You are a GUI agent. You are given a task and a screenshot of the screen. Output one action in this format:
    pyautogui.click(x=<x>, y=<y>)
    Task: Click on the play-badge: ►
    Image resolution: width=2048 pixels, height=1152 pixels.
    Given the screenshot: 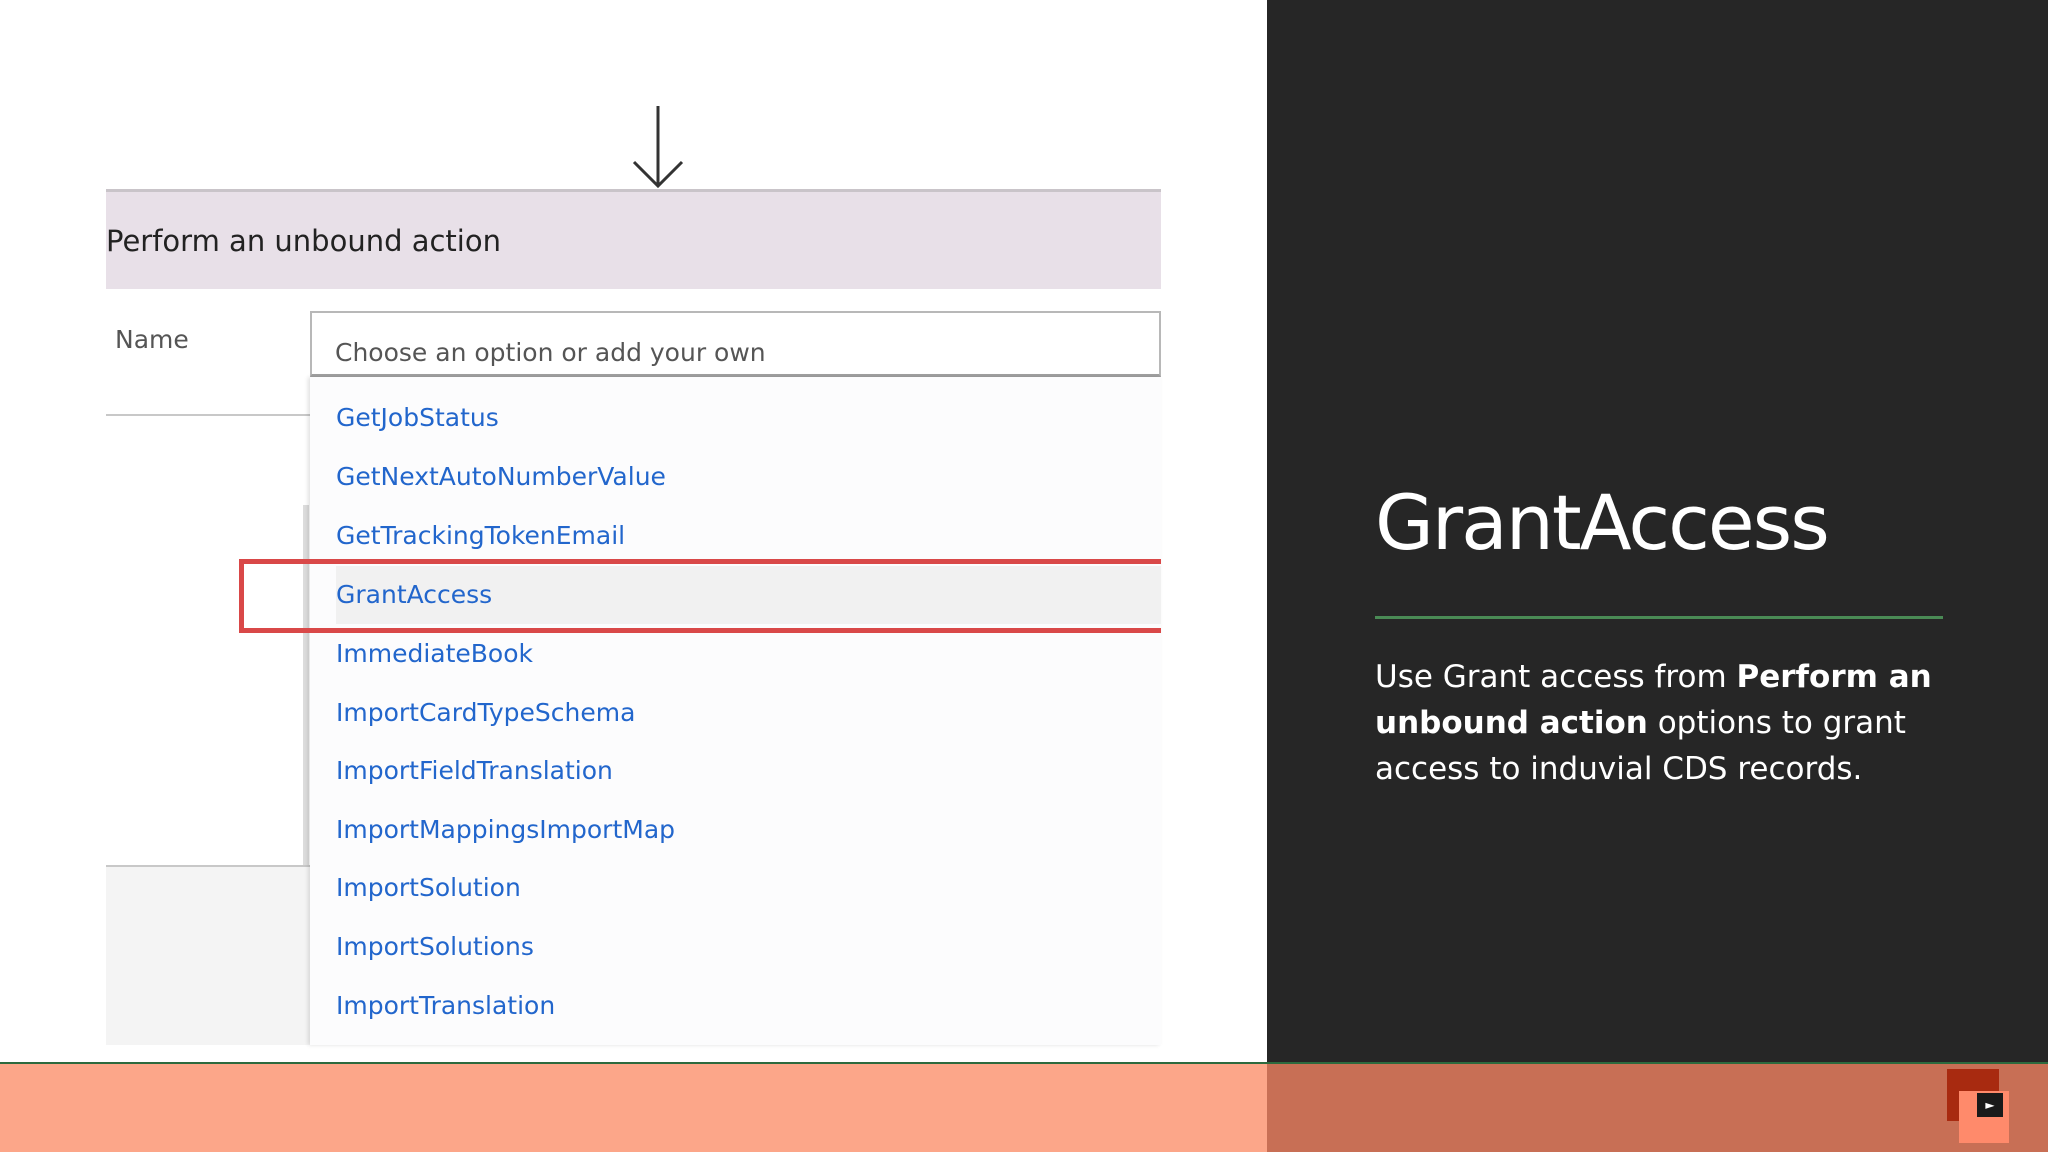 What is the action you would take?
    pyautogui.click(x=1978, y=1109)
    